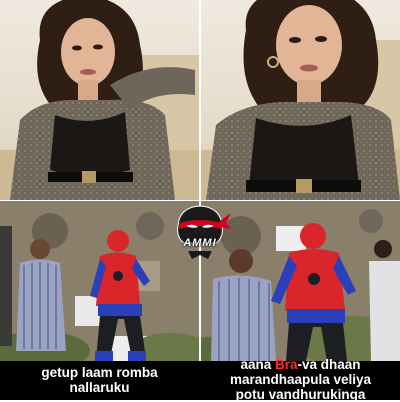 The image size is (400, 402). I want to click on caption-right-line-1-pre: aana, so click(257, 364).